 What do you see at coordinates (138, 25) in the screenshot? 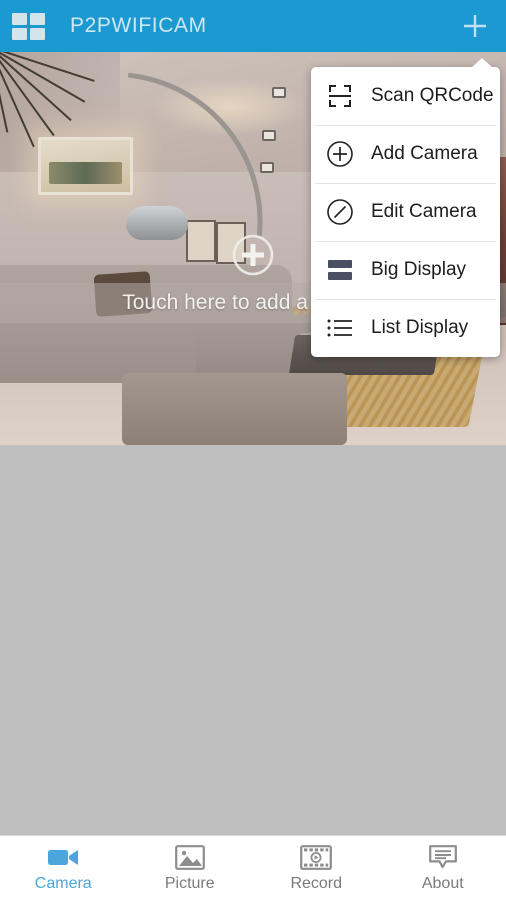
I see `app-title: P2PWIFICAM` at bounding box center [138, 25].